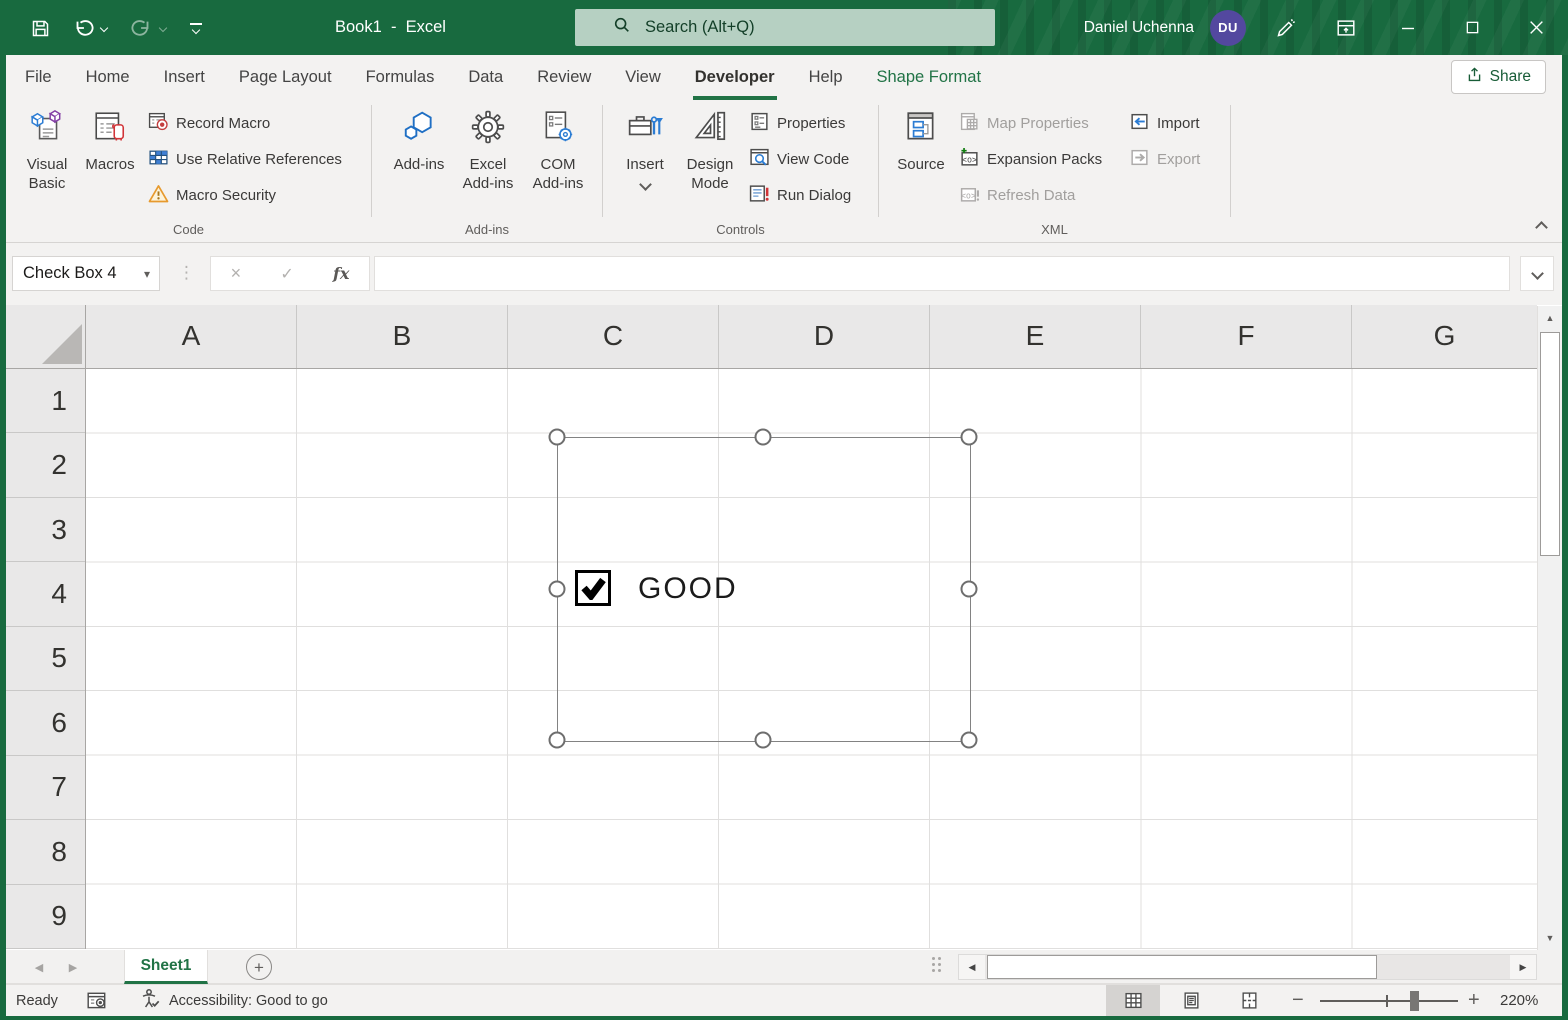 The width and height of the screenshot is (1568, 1020). Describe the element at coordinates (1246, 336) in the screenshot. I see `column-header-f: F` at that location.